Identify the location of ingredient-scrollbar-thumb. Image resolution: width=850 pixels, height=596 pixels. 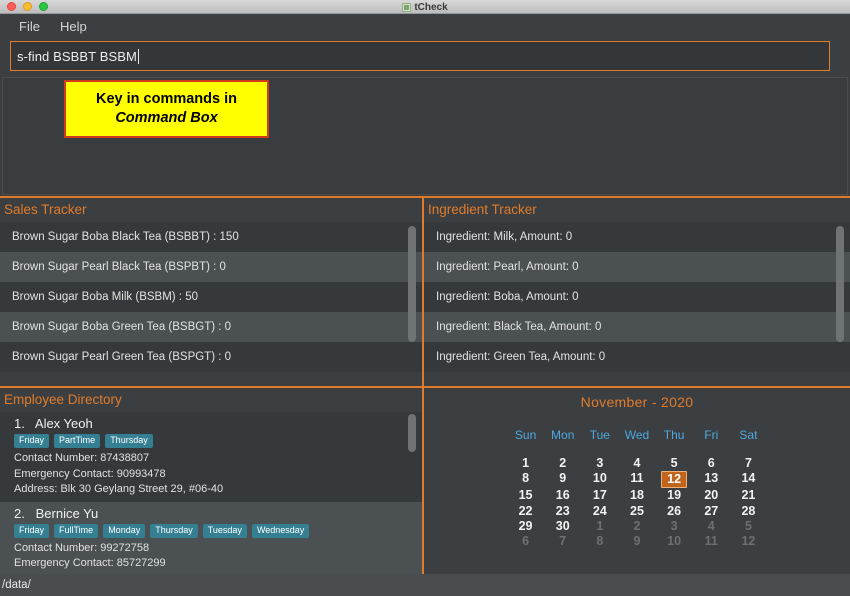
(840, 284).